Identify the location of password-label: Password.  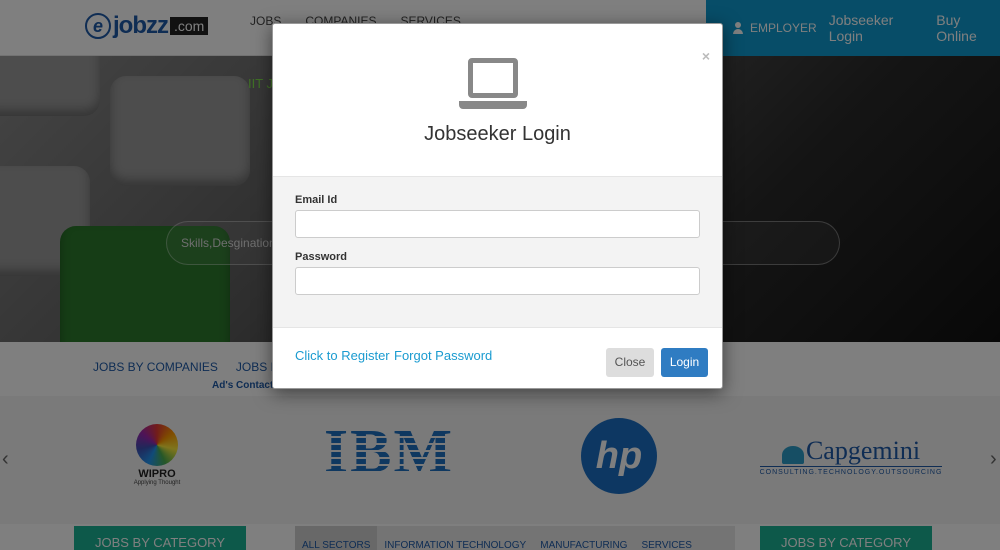
(321, 257).